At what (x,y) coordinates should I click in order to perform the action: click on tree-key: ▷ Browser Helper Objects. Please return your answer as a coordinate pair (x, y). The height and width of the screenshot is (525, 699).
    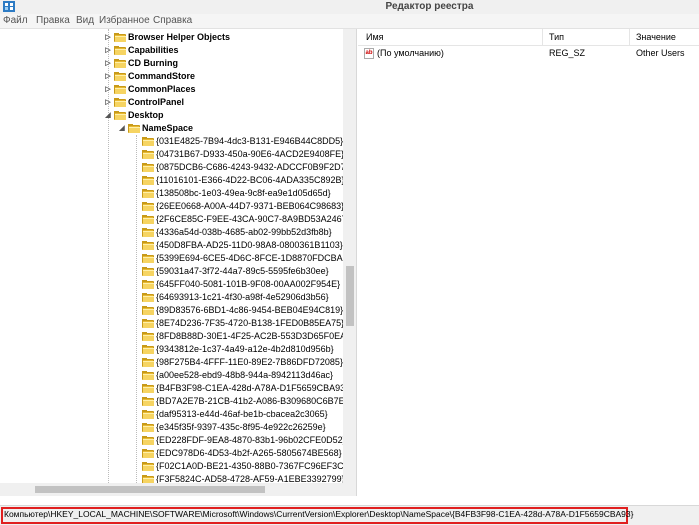
    Looking at the image, I should click on (171, 37).